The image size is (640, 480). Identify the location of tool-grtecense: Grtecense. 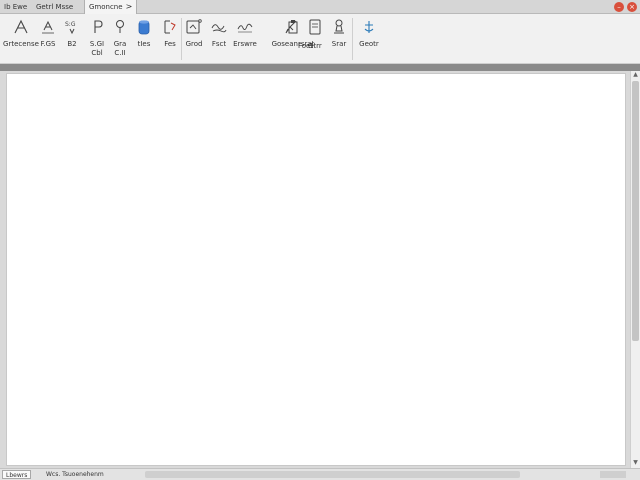
(21, 39).